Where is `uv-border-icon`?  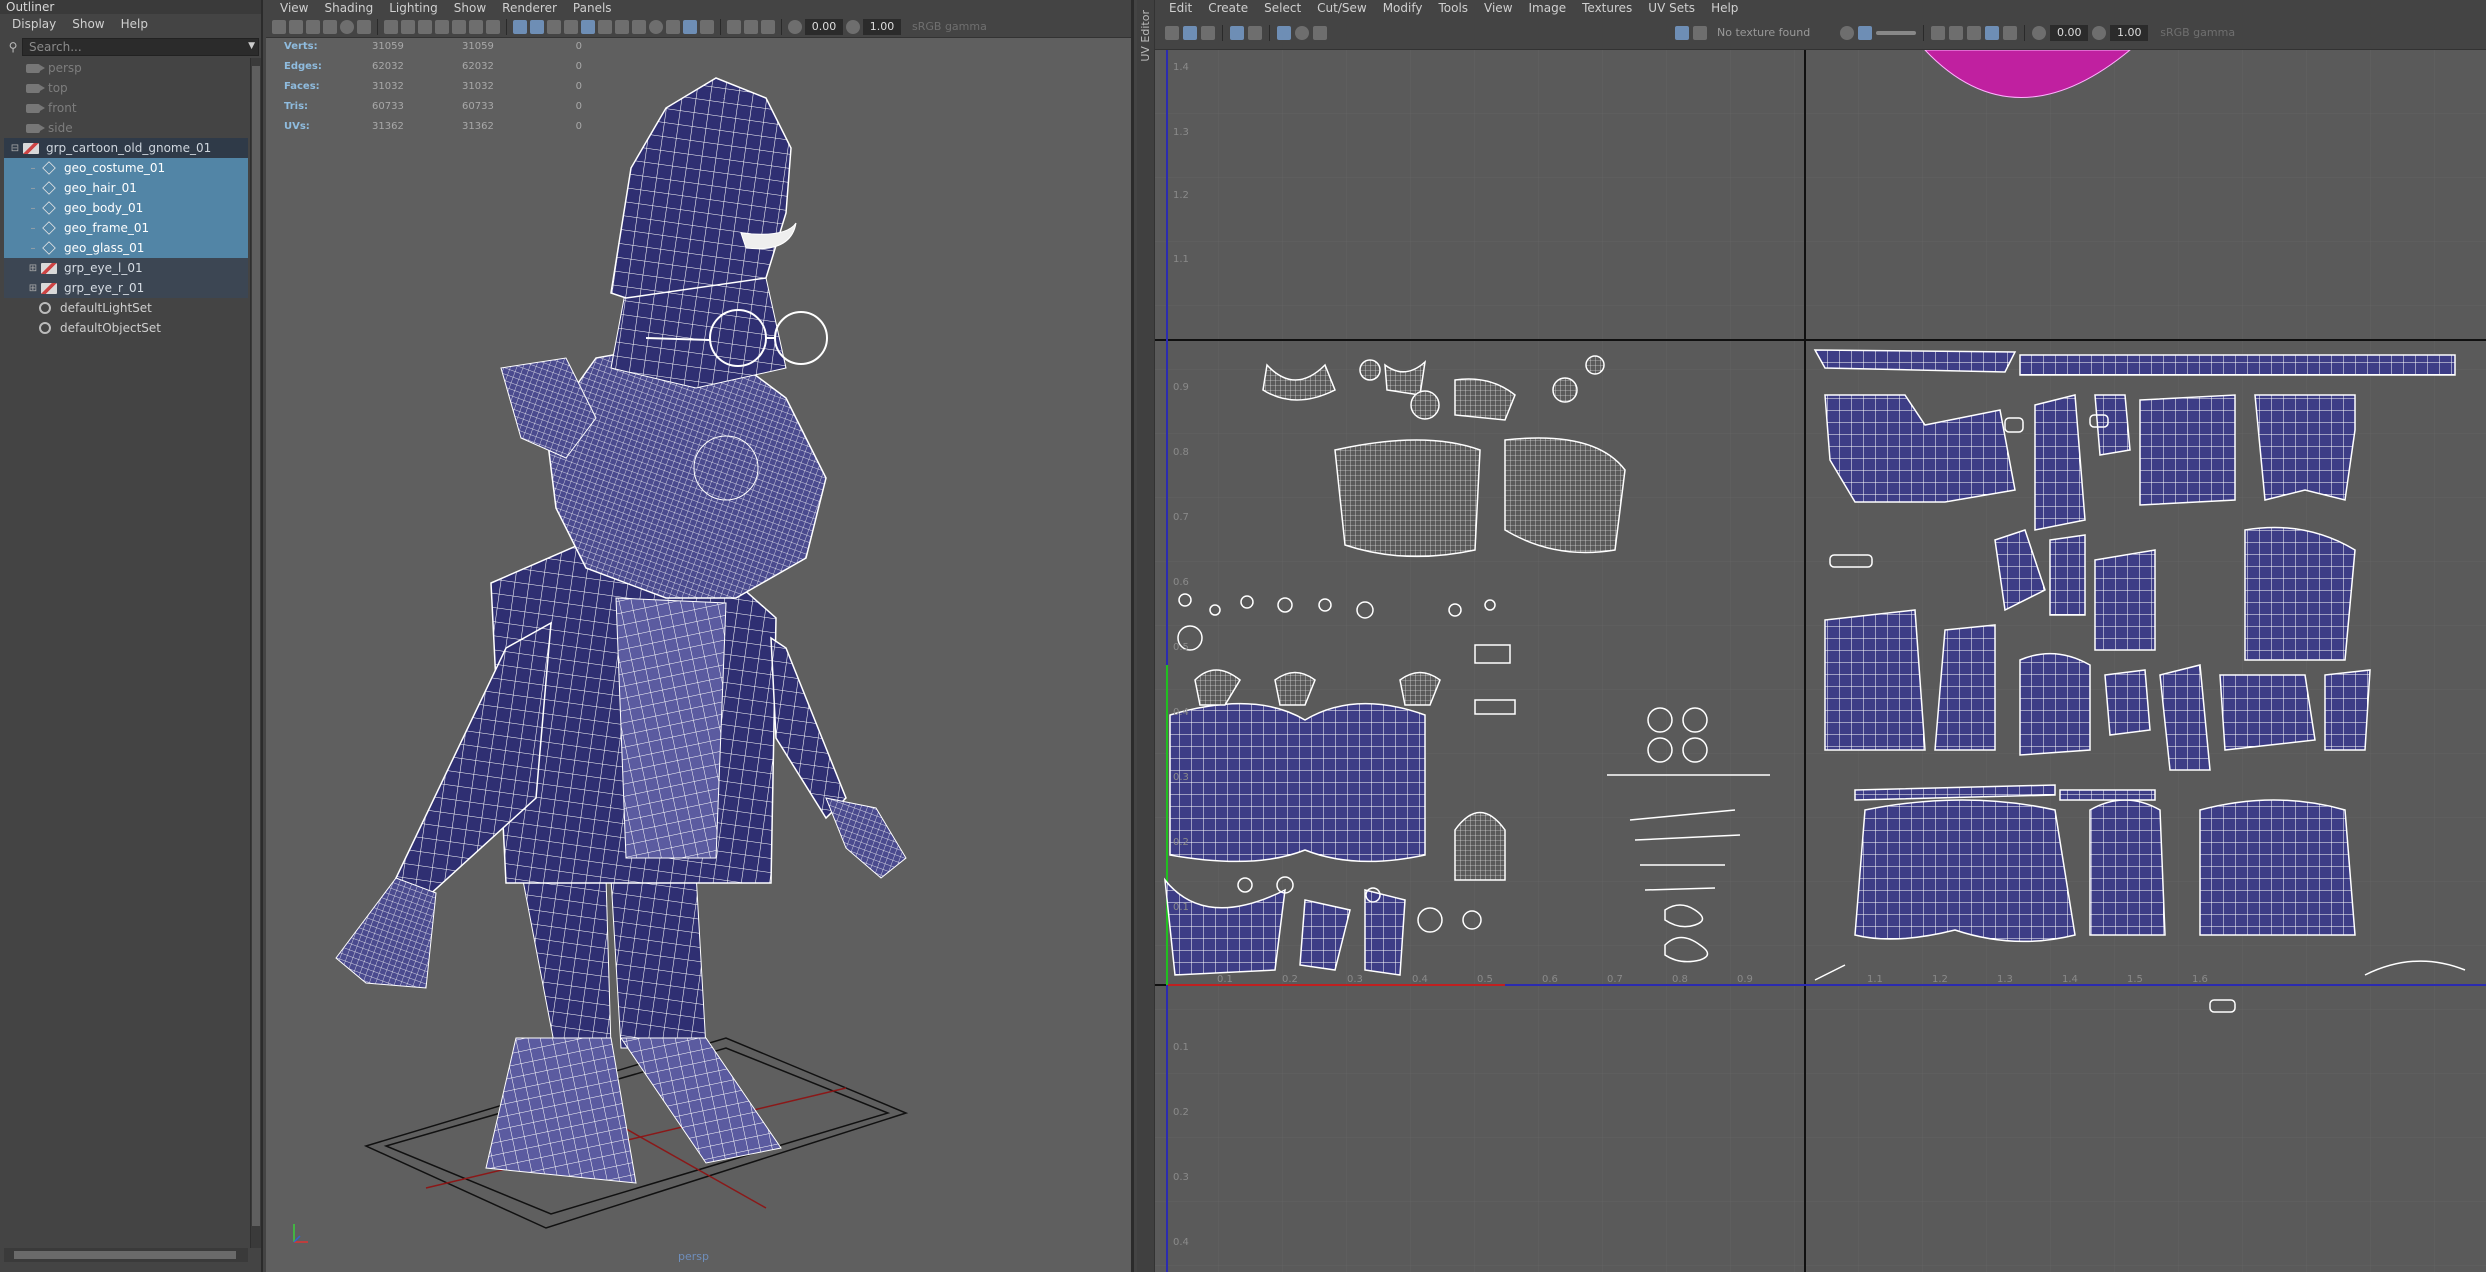 uv-border-icon is located at coordinates (1237, 32).